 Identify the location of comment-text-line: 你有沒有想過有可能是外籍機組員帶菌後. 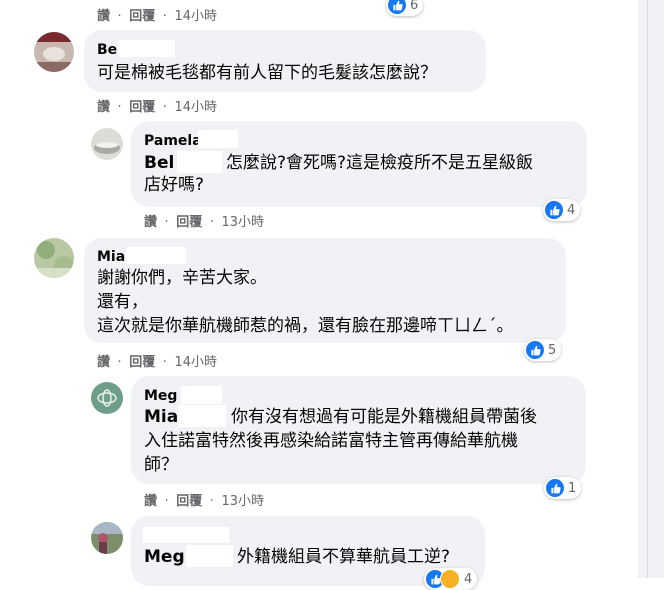
(384, 417).